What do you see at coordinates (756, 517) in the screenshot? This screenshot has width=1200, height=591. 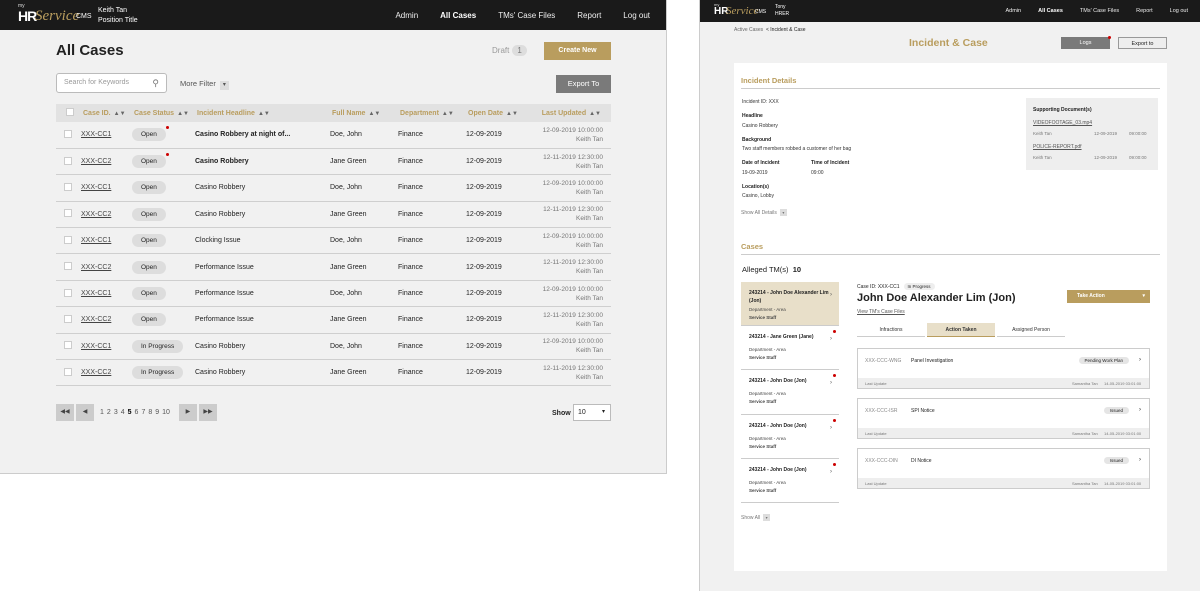 I see `show-all-toggle: Show All ▾` at bounding box center [756, 517].